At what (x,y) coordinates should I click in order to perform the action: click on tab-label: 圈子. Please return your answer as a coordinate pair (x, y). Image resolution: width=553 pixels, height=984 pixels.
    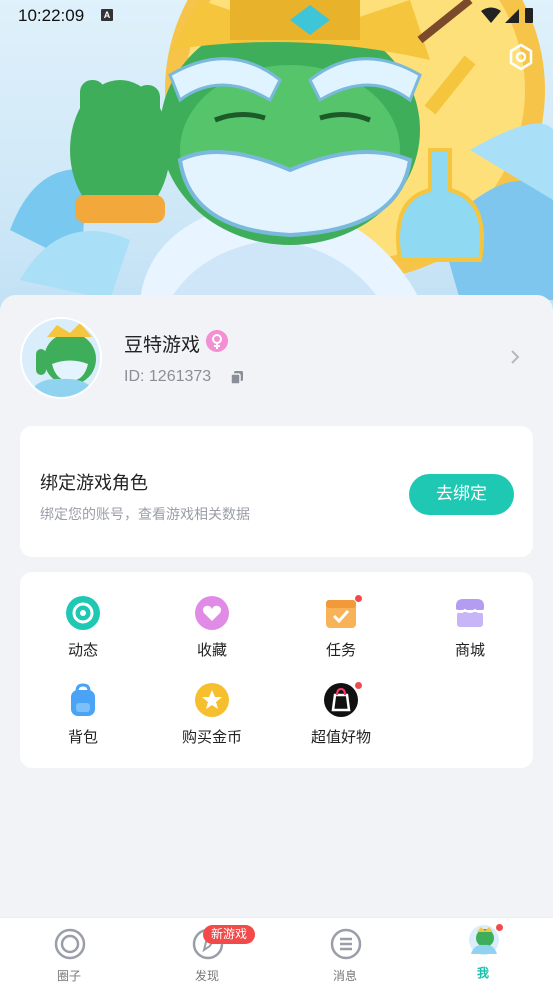
    Looking at the image, I should click on (68, 976).